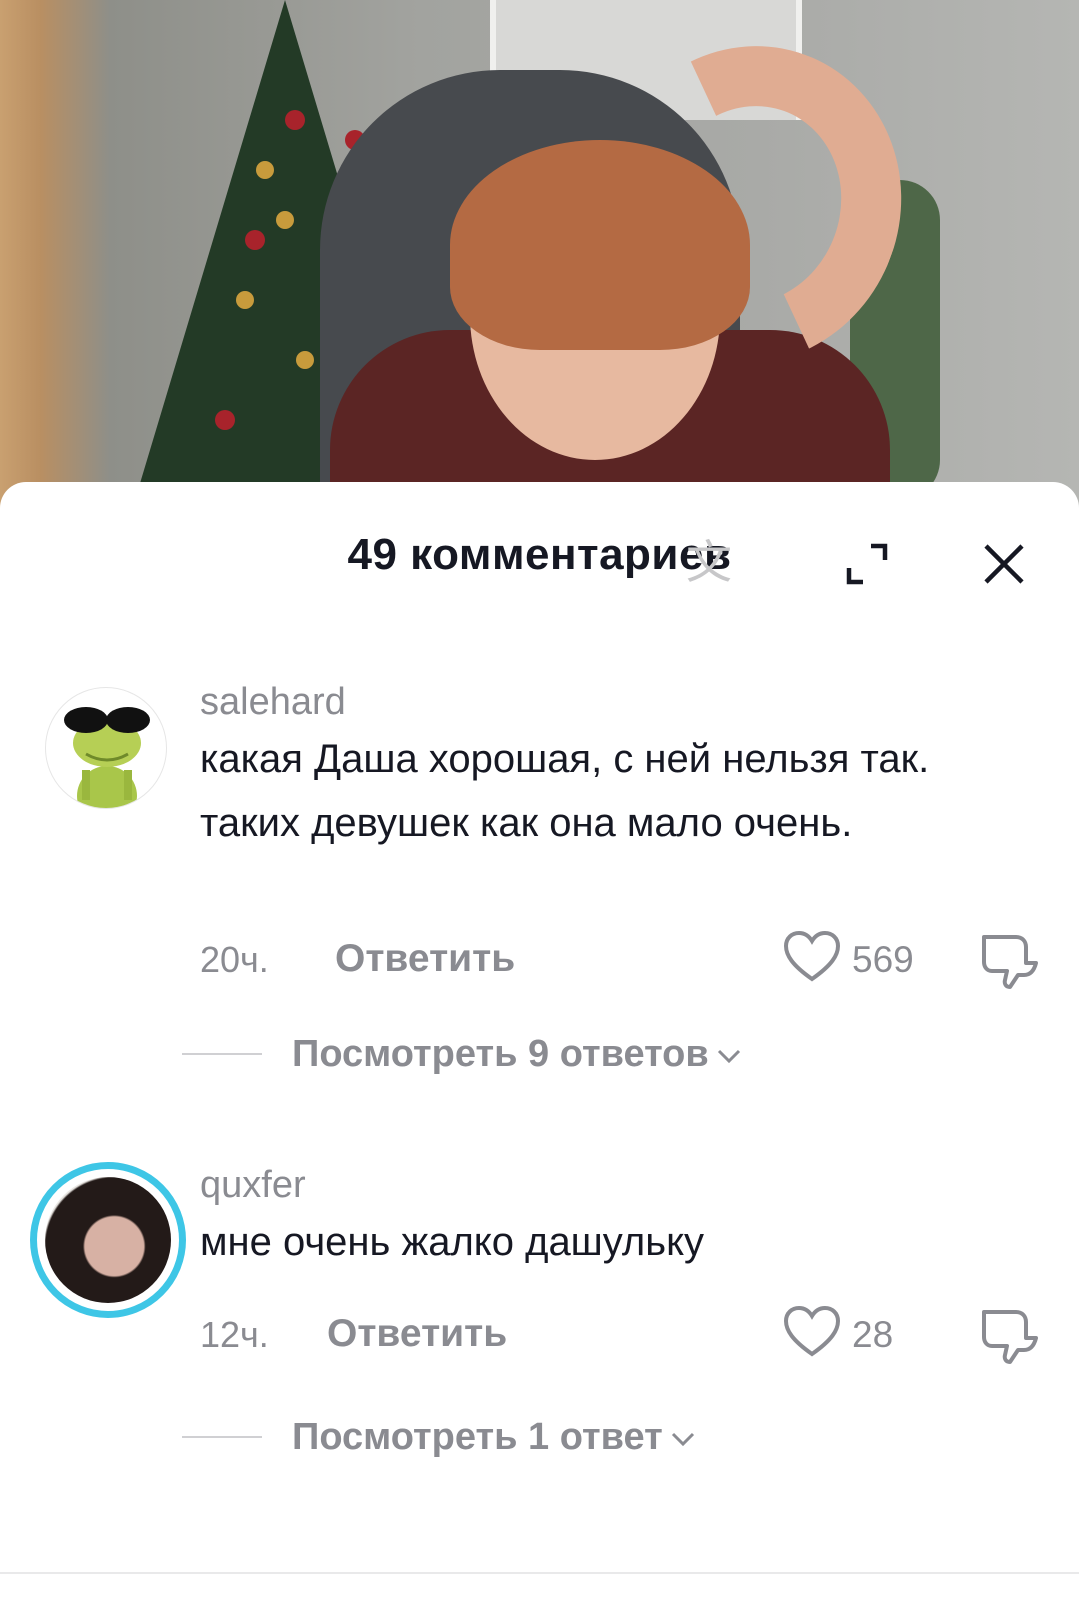 This screenshot has width=1079, height=1607. What do you see at coordinates (600, 245) in the screenshot?
I see `person-hair` at bounding box center [600, 245].